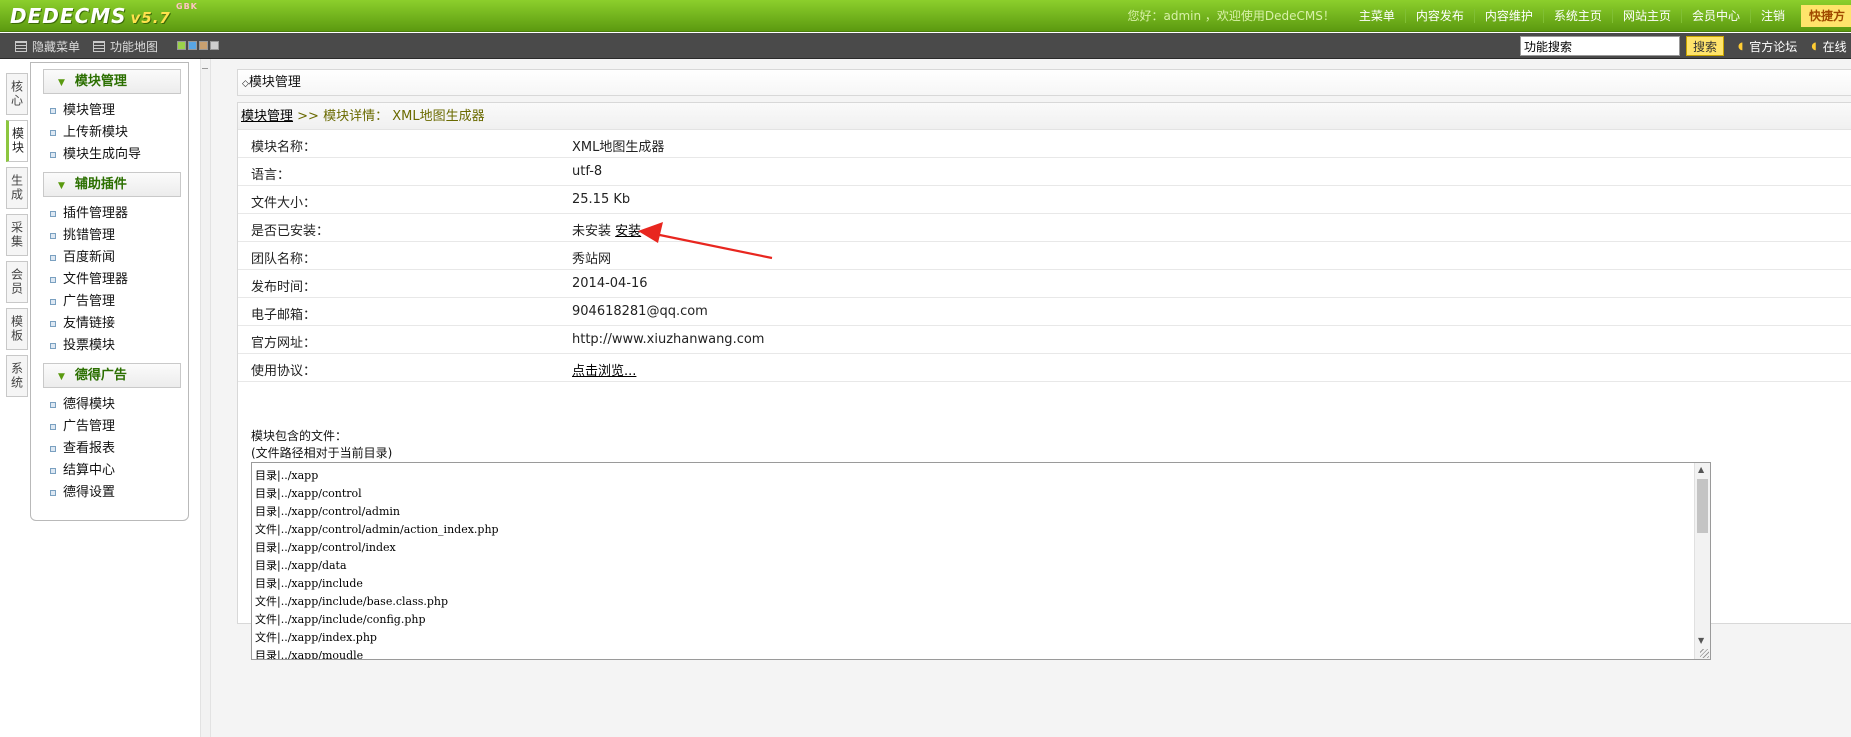  I want to click on menu-section-plugins: ▼ 辅助插件, so click(112, 184).